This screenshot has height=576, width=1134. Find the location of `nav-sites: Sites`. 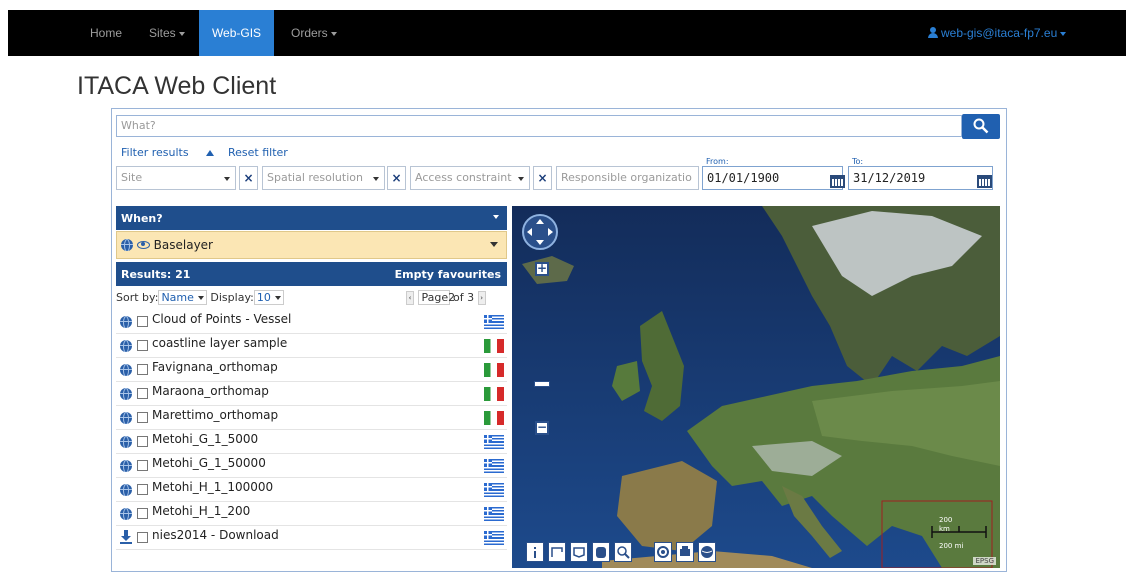

nav-sites: Sites is located at coordinates (167, 33).